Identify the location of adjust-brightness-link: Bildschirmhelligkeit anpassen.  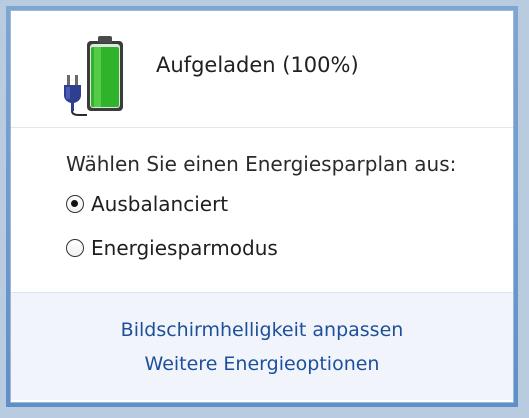
(262, 330).